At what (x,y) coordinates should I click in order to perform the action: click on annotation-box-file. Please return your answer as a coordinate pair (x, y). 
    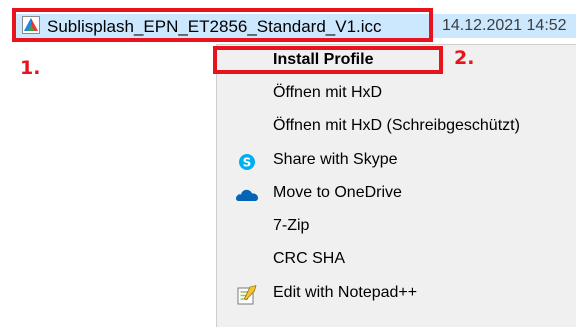
    Looking at the image, I should click on (222, 25).